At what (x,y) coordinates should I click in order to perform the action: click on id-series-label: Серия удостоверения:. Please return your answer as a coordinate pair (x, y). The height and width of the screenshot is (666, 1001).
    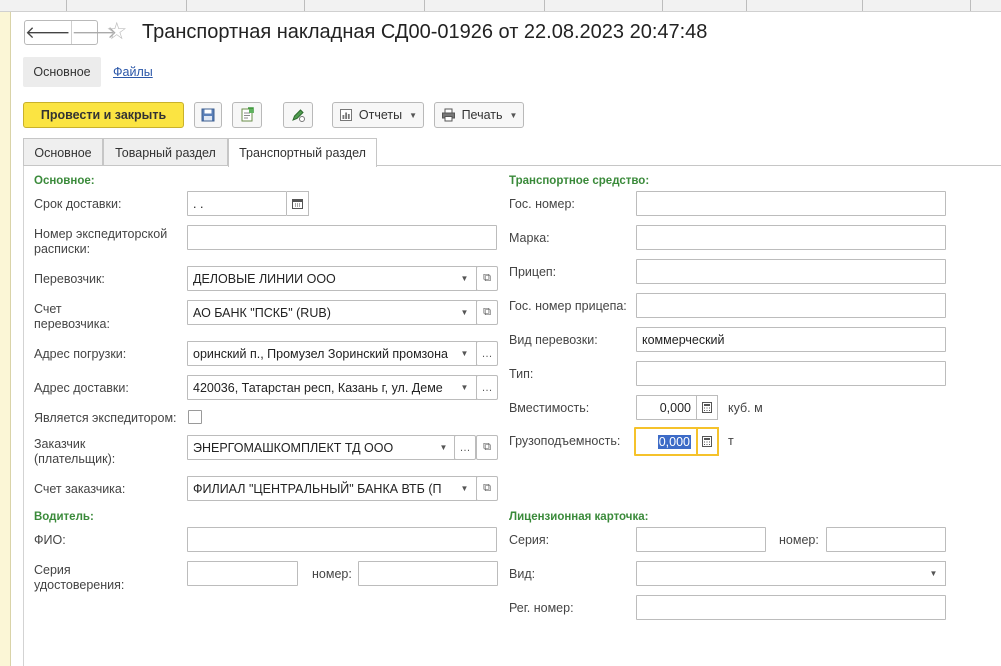
    Looking at the image, I should click on (79, 577).